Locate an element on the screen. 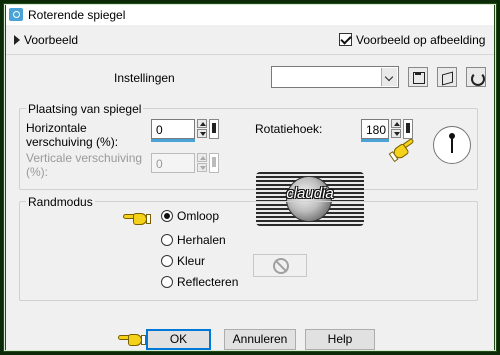 This screenshot has width=500, height=355. expand-triangle-icon is located at coordinates (17, 40).